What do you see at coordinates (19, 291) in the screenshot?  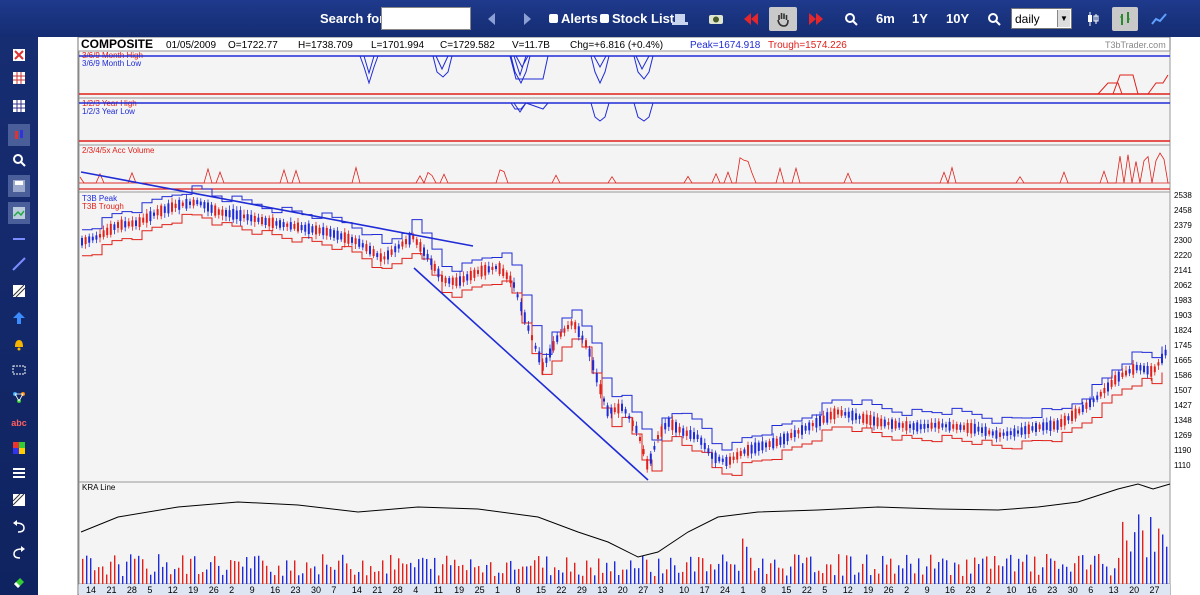 I see `fib-icon` at bounding box center [19, 291].